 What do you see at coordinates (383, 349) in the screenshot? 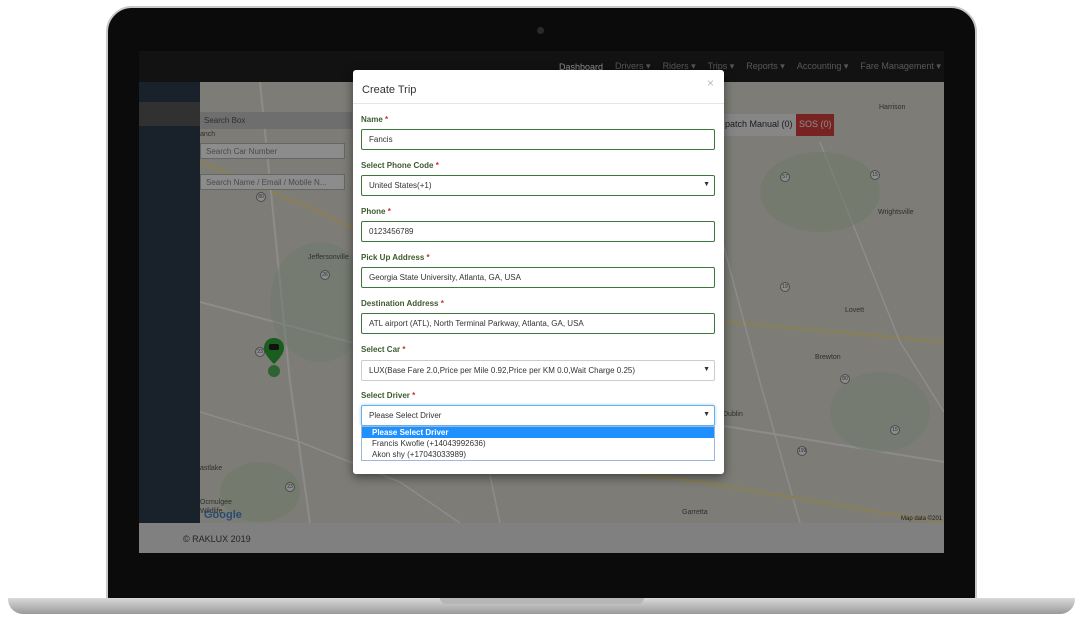
I see `car-label: Select Car *` at bounding box center [383, 349].